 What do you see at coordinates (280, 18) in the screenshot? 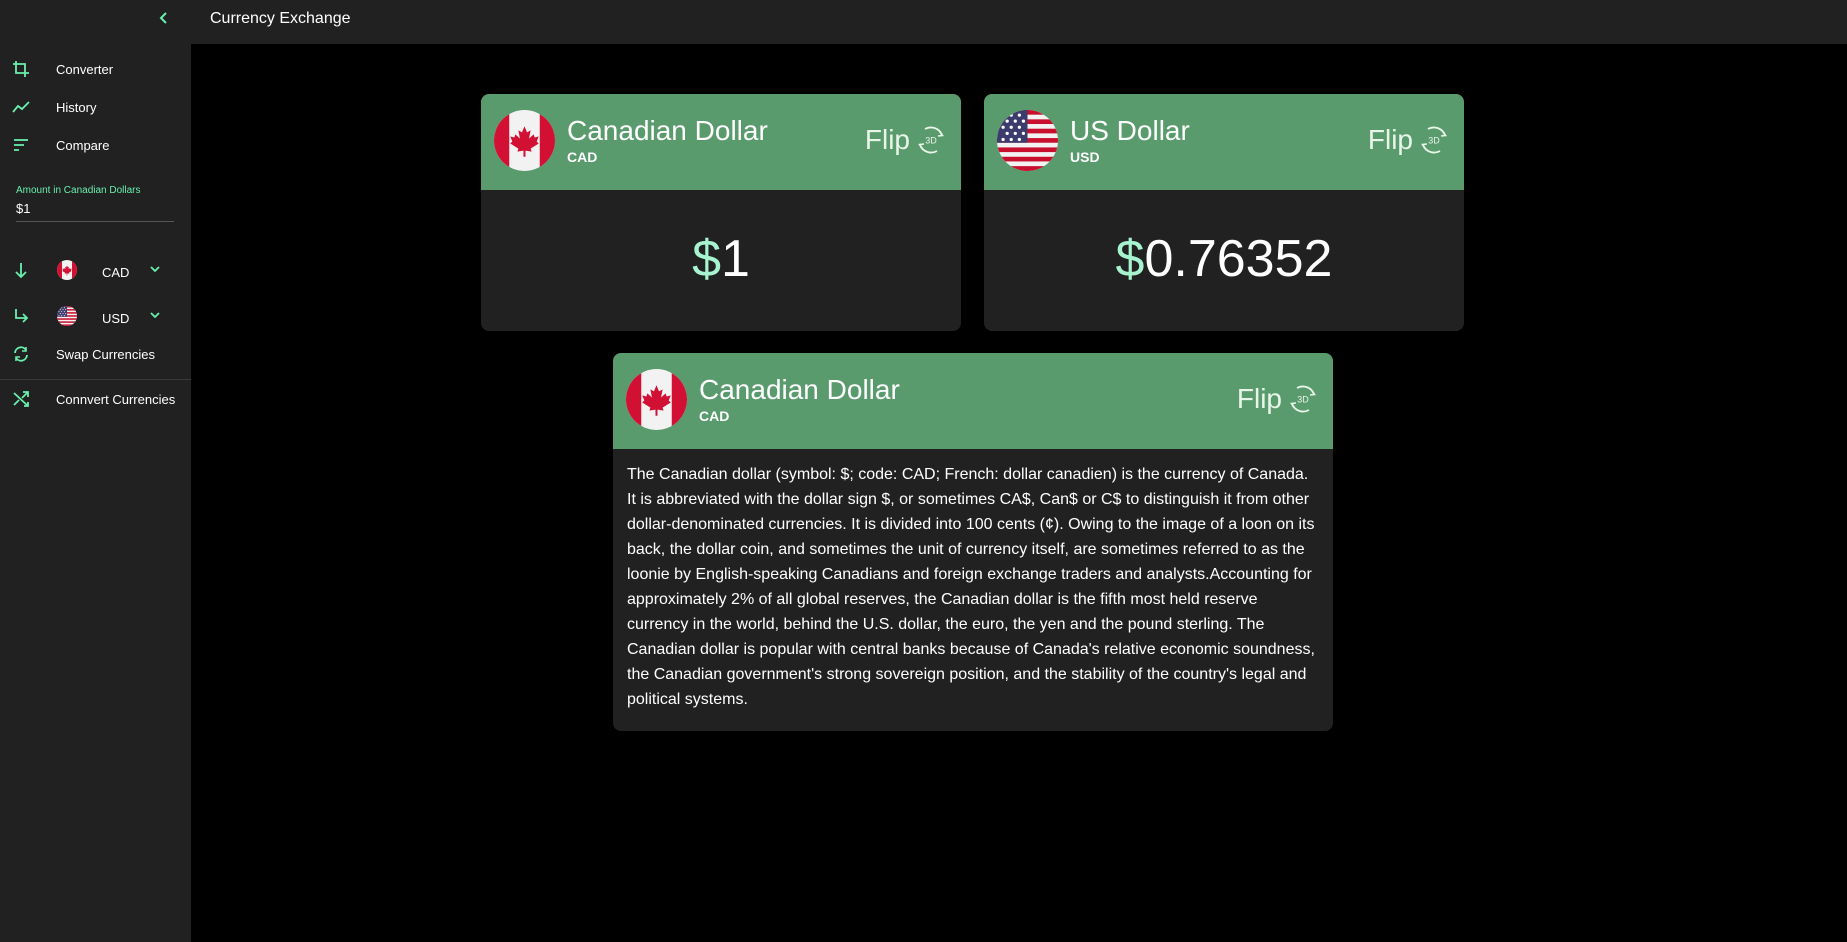
I see `app-title: Currency Exchange` at bounding box center [280, 18].